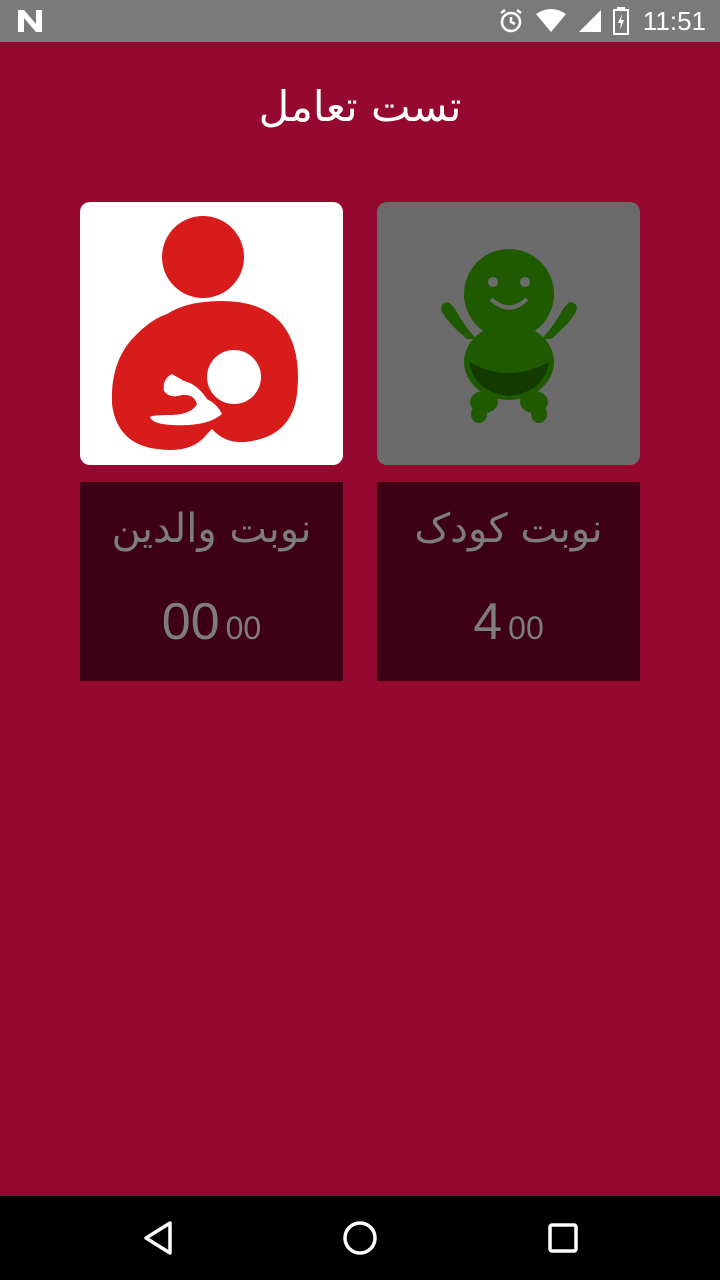 The height and width of the screenshot is (1280, 720). What do you see at coordinates (620, 21) in the screenshot?
I see `battery-icon` at bounding box center [620, 21].